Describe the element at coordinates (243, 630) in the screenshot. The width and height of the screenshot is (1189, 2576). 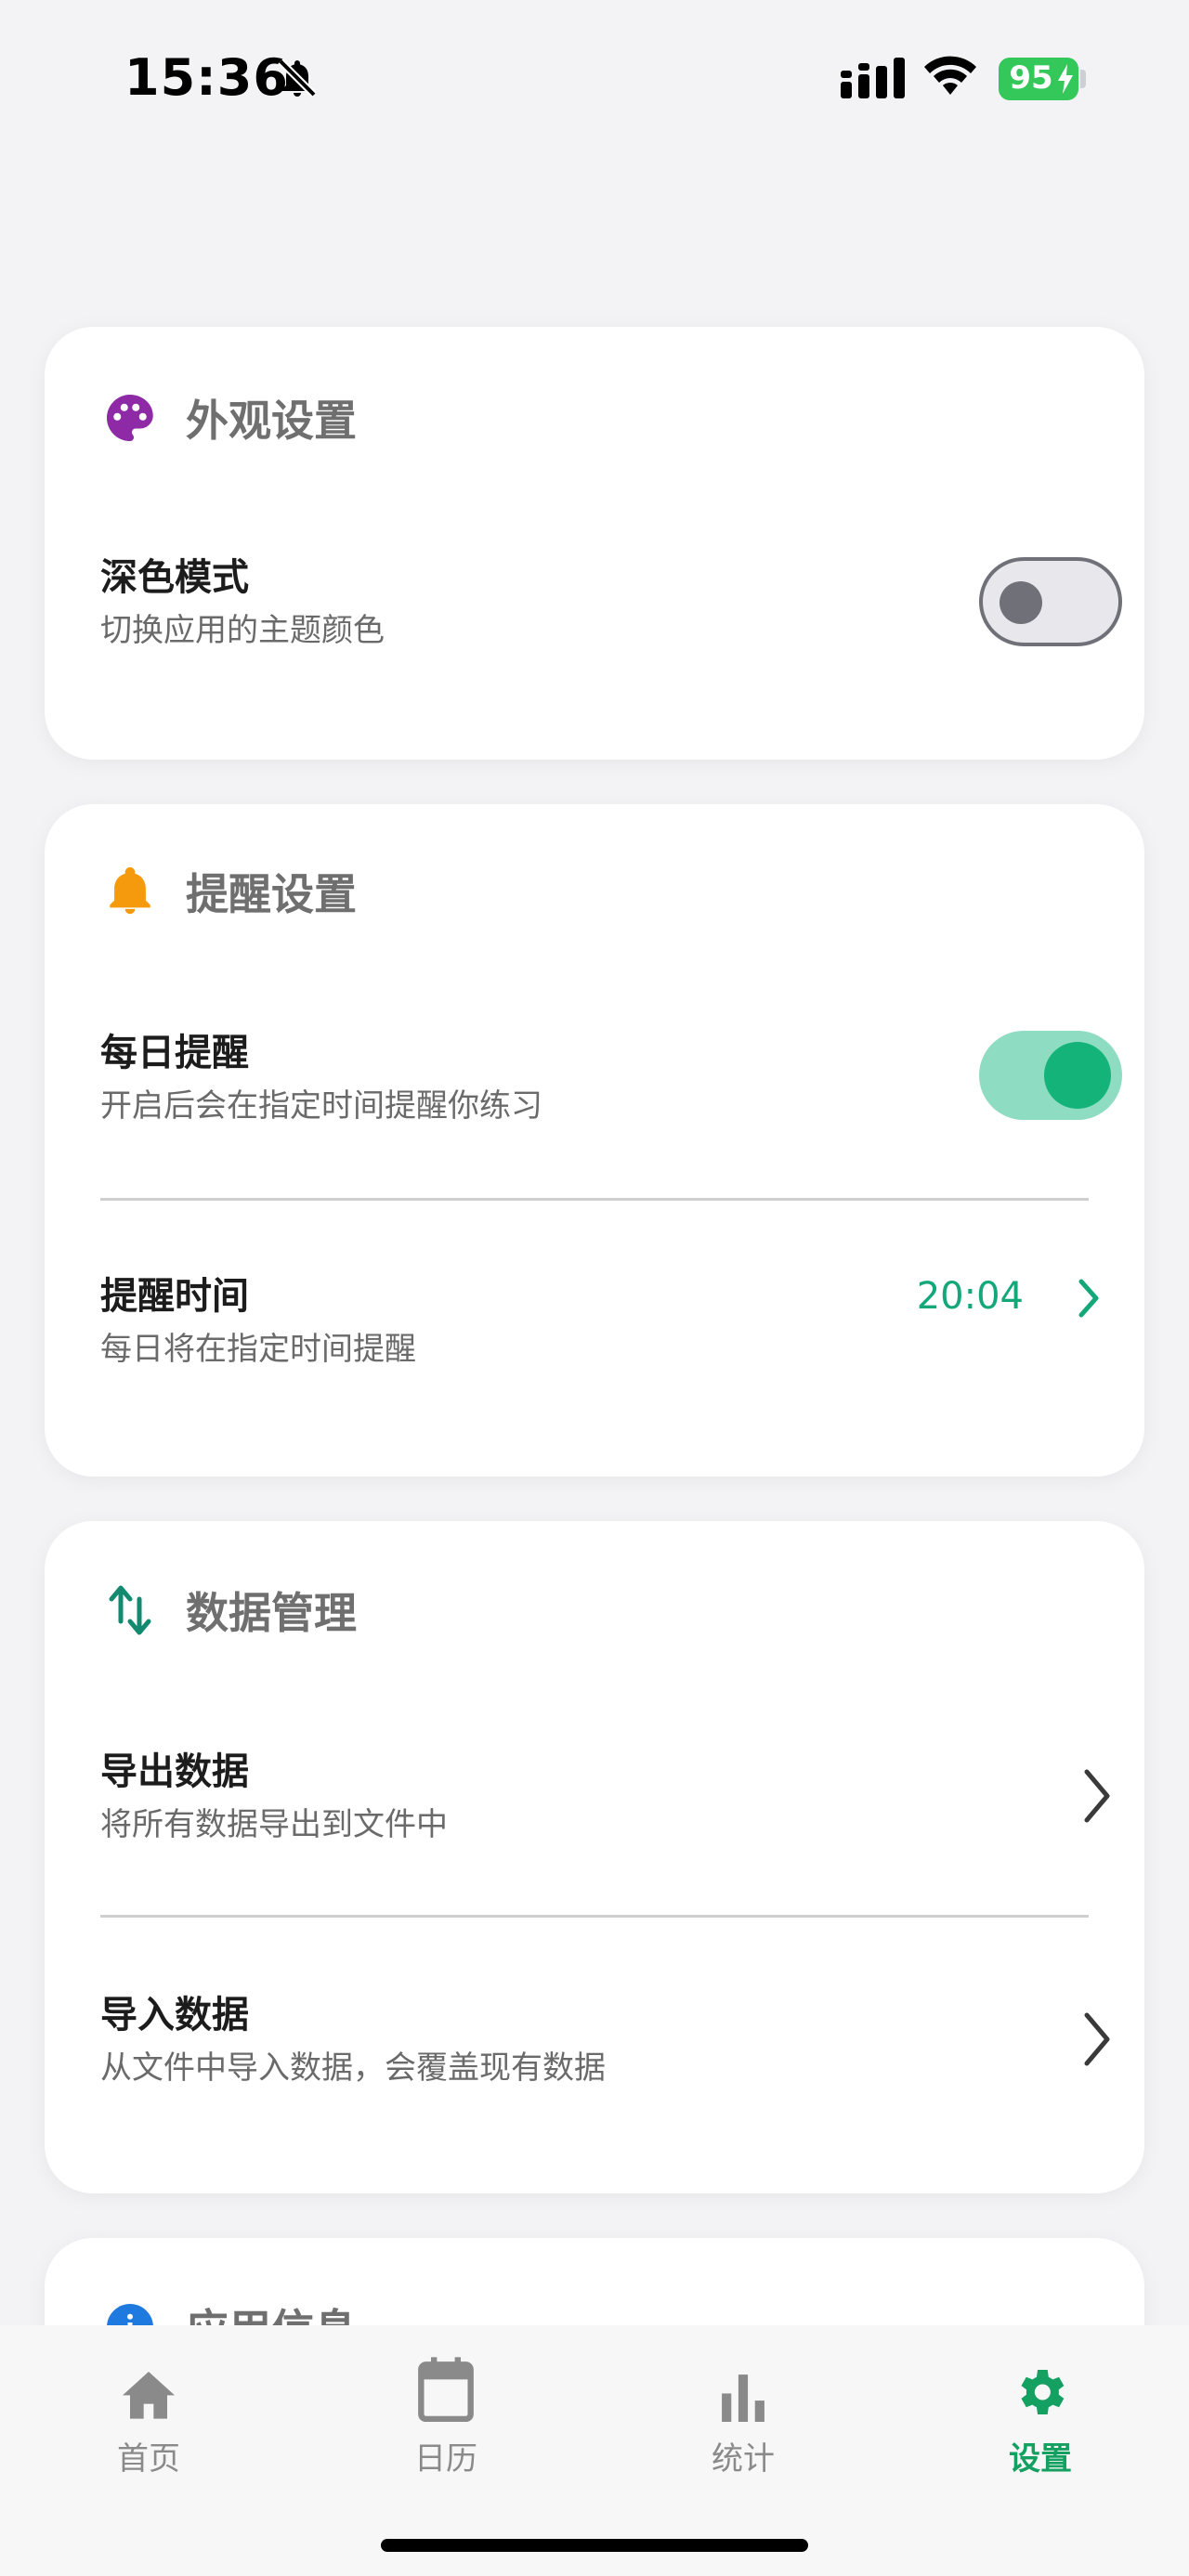
I see `dark-mode-subtitle: 切换应用的主题颜色` at that location.